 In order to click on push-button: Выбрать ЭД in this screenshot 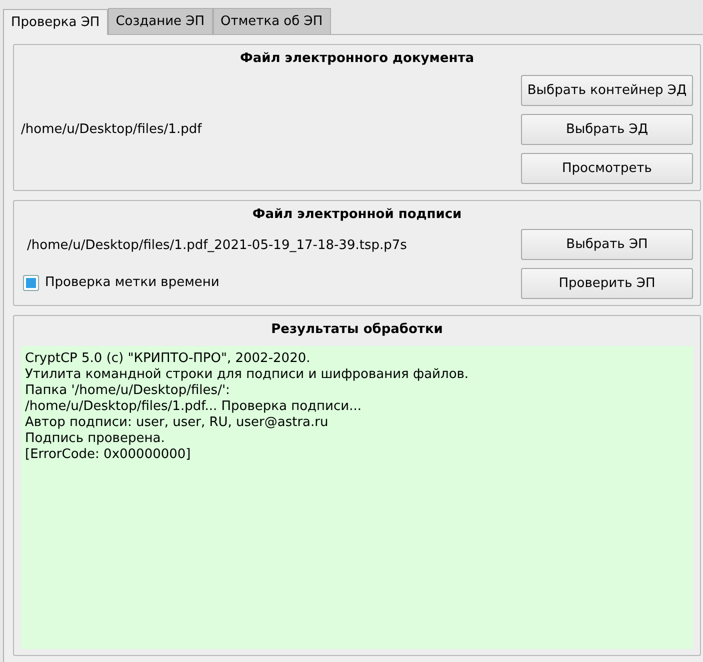, I will do `click(607, 129)`.